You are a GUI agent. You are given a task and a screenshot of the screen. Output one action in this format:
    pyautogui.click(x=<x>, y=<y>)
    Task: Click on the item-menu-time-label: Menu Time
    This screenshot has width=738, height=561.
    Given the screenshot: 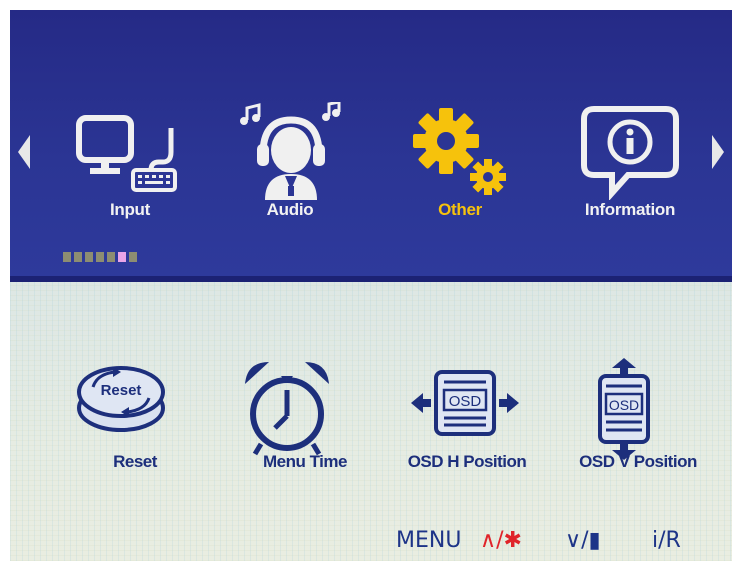 What is the action you would take?
    pyautogui.click(x=305, y=461)
    